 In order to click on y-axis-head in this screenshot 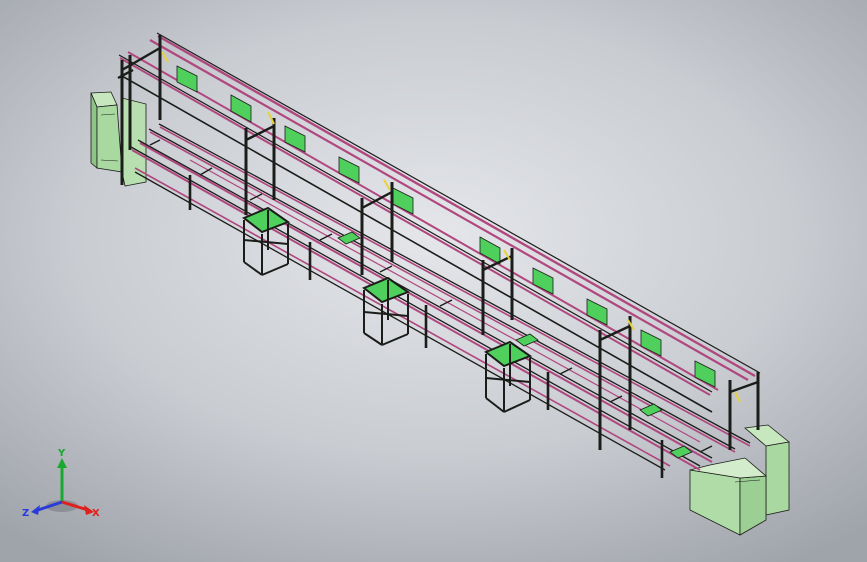, I will do `click(62, 463)`.